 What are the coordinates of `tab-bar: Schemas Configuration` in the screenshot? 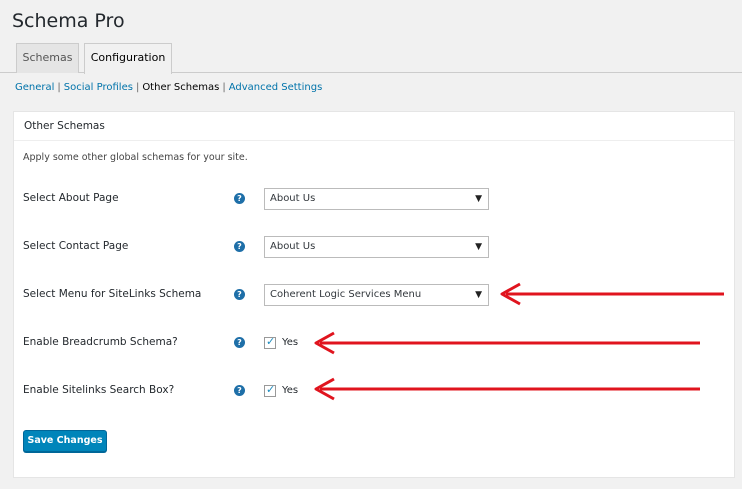 It's located at (371, 58).